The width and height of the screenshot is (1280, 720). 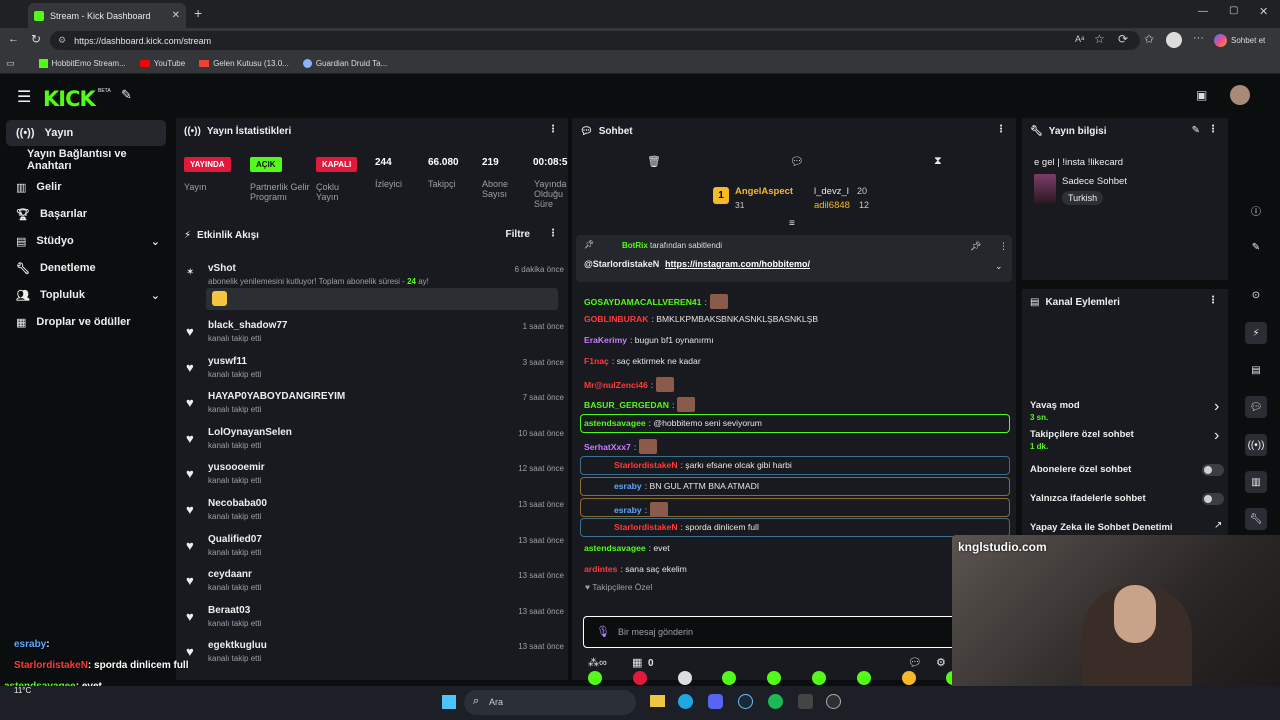 What do you see at coordinates (715, 701) in the screenshot?
I see `discord-icon` at bounding box center [715, 701].